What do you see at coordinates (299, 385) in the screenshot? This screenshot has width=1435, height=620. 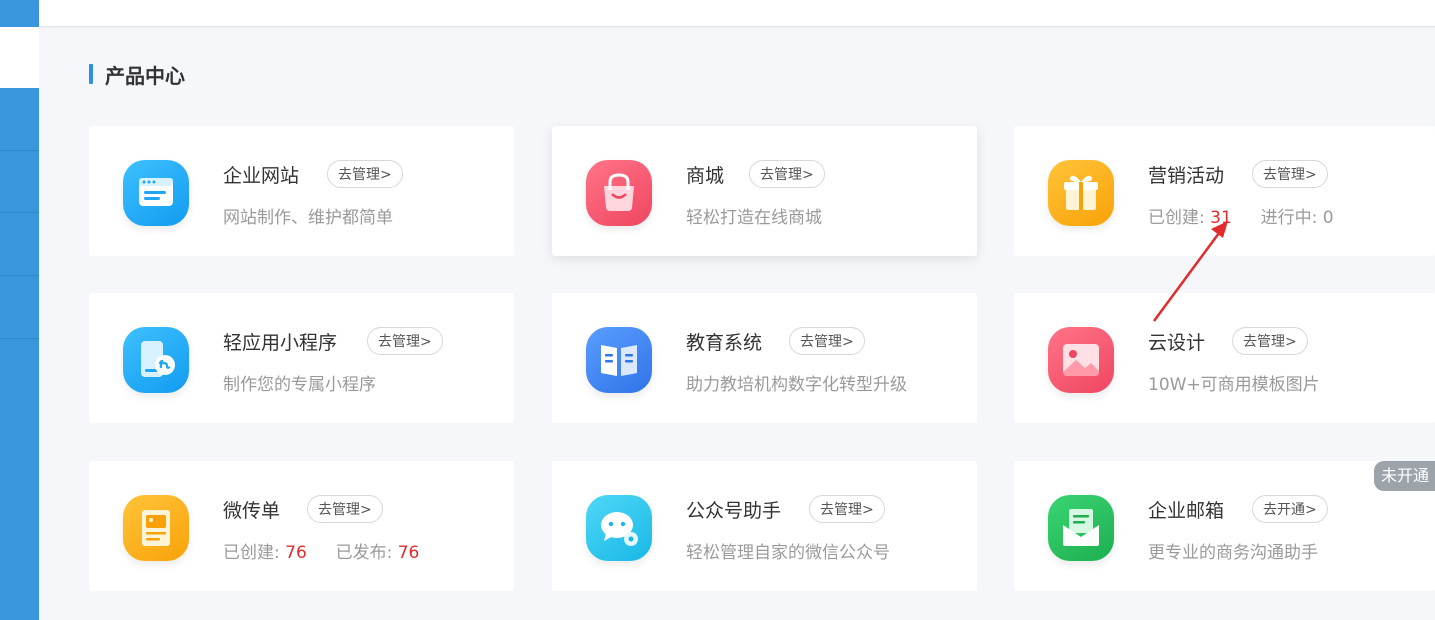 I see `card-description: 制作您的专属小程序` at bounding box center [299, 385].